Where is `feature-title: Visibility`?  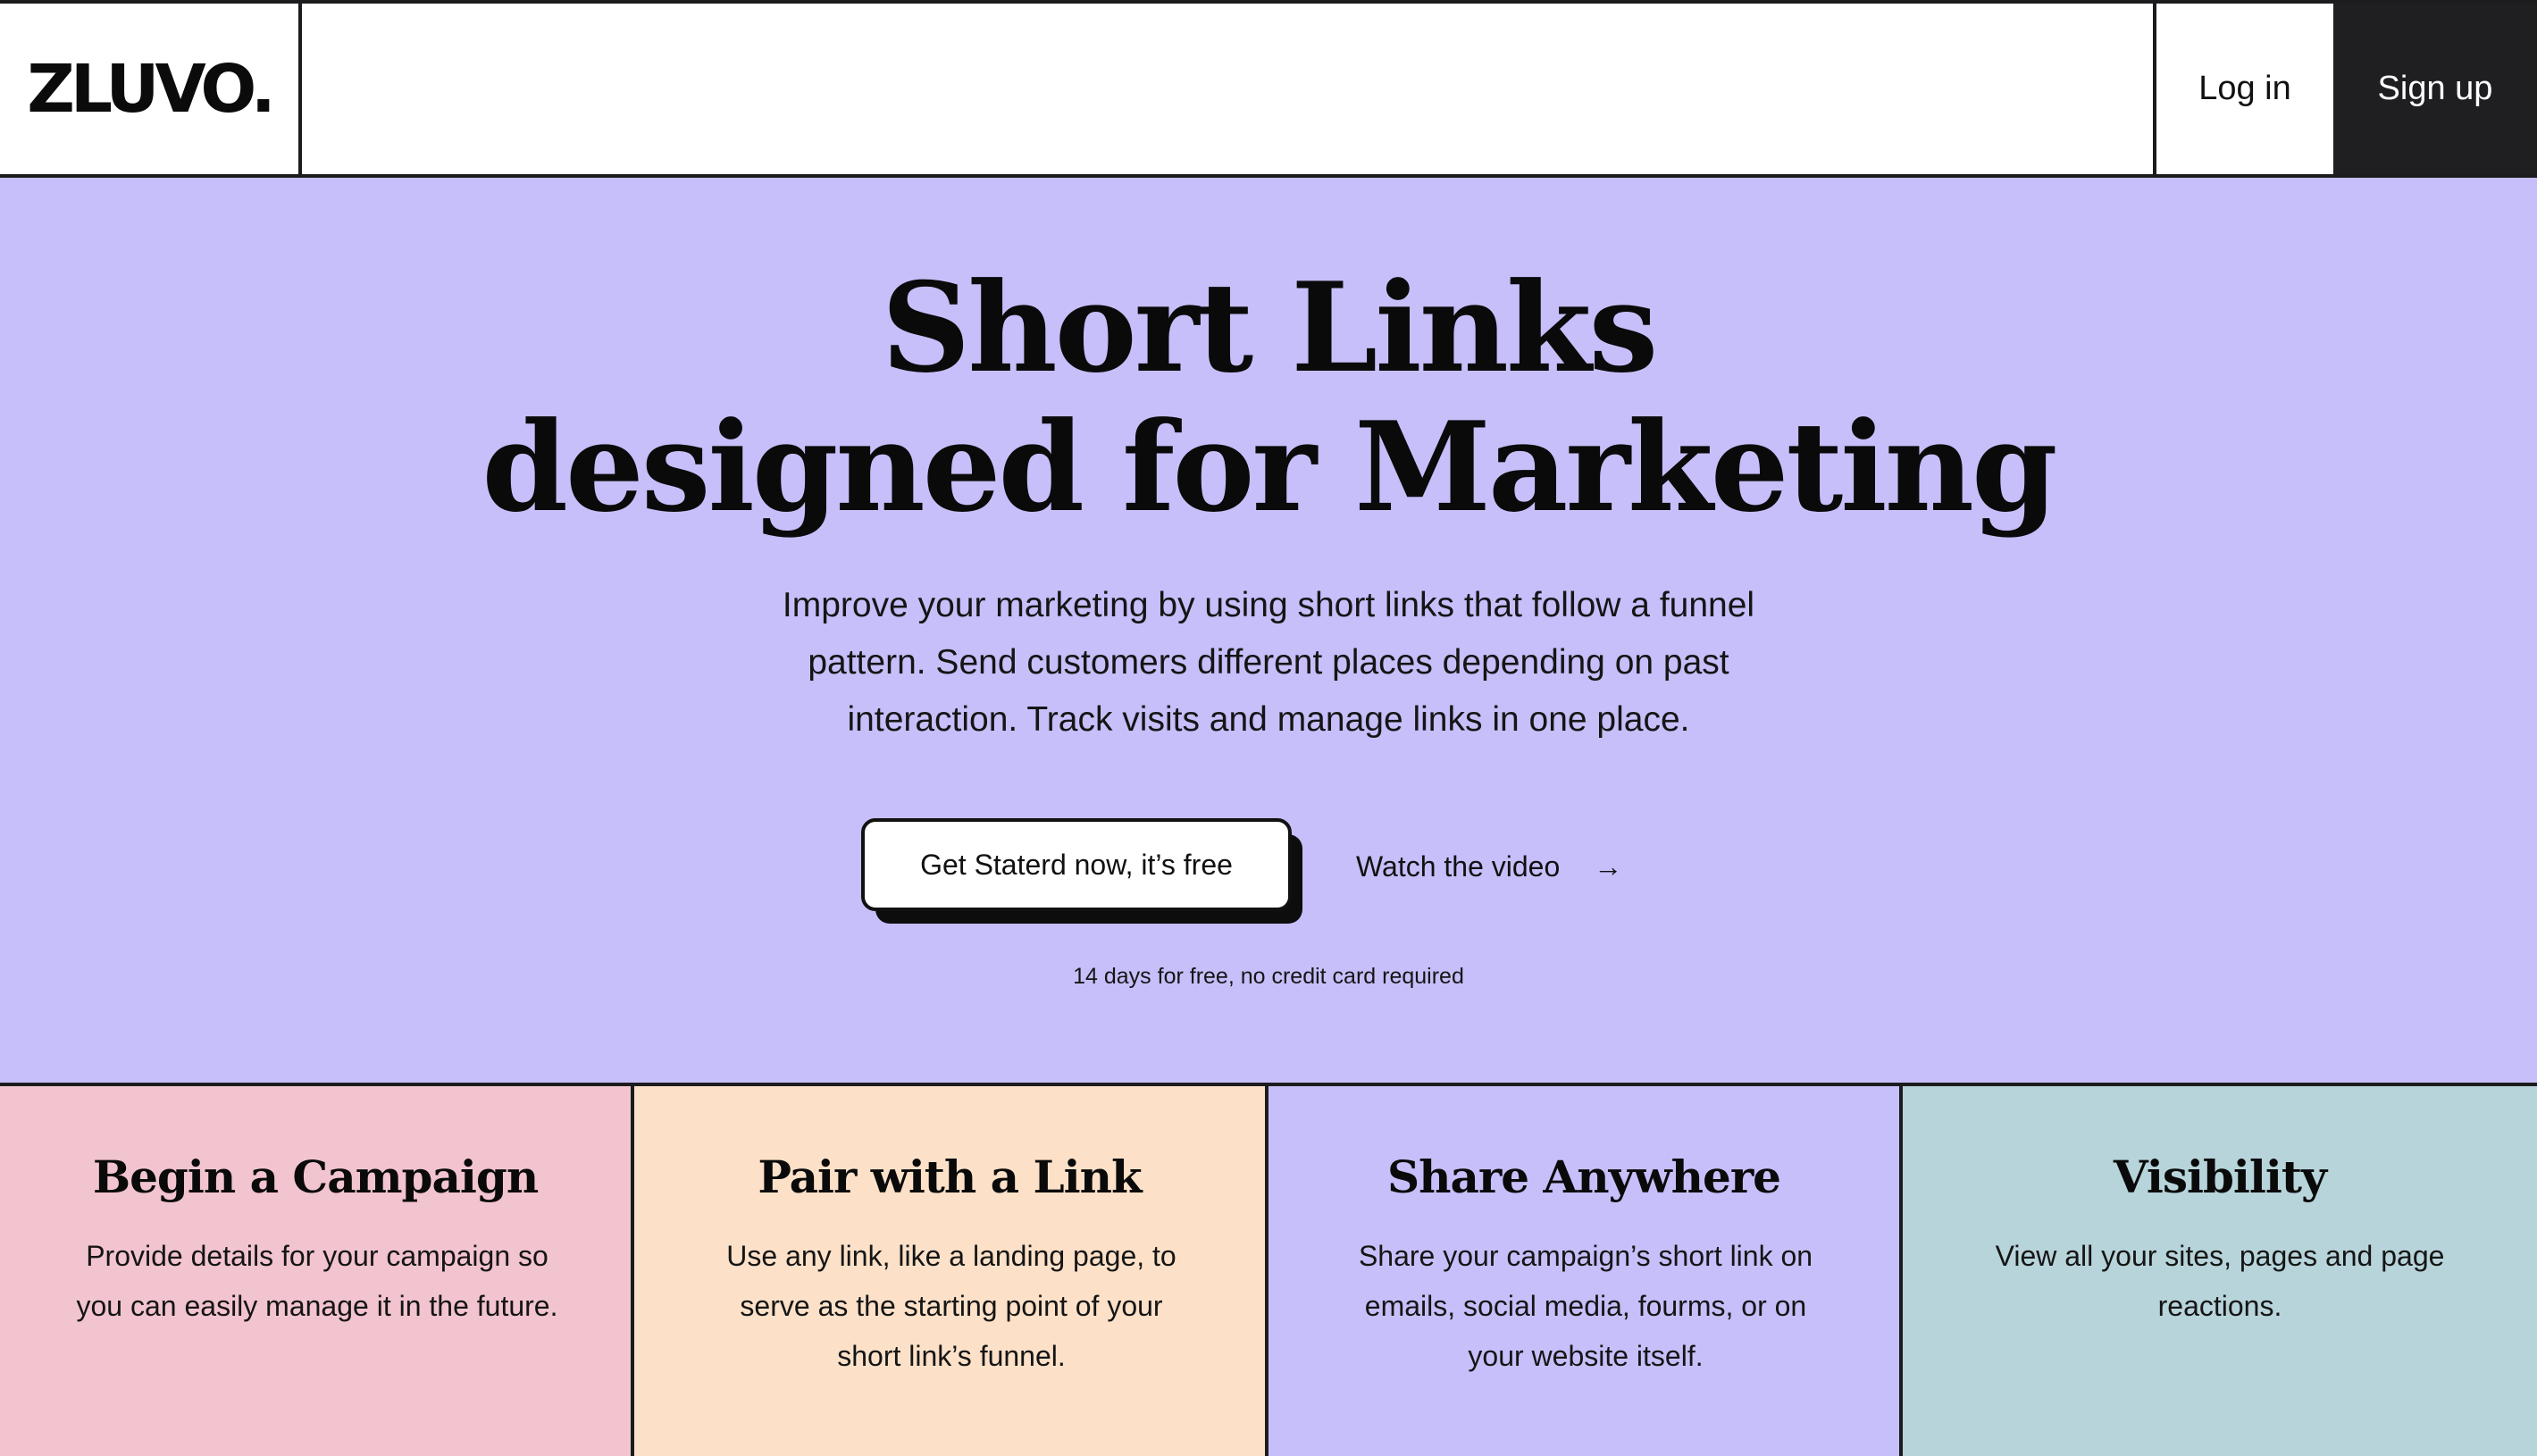
feature-title: Visibility is located at coordinates (2220, 1177).